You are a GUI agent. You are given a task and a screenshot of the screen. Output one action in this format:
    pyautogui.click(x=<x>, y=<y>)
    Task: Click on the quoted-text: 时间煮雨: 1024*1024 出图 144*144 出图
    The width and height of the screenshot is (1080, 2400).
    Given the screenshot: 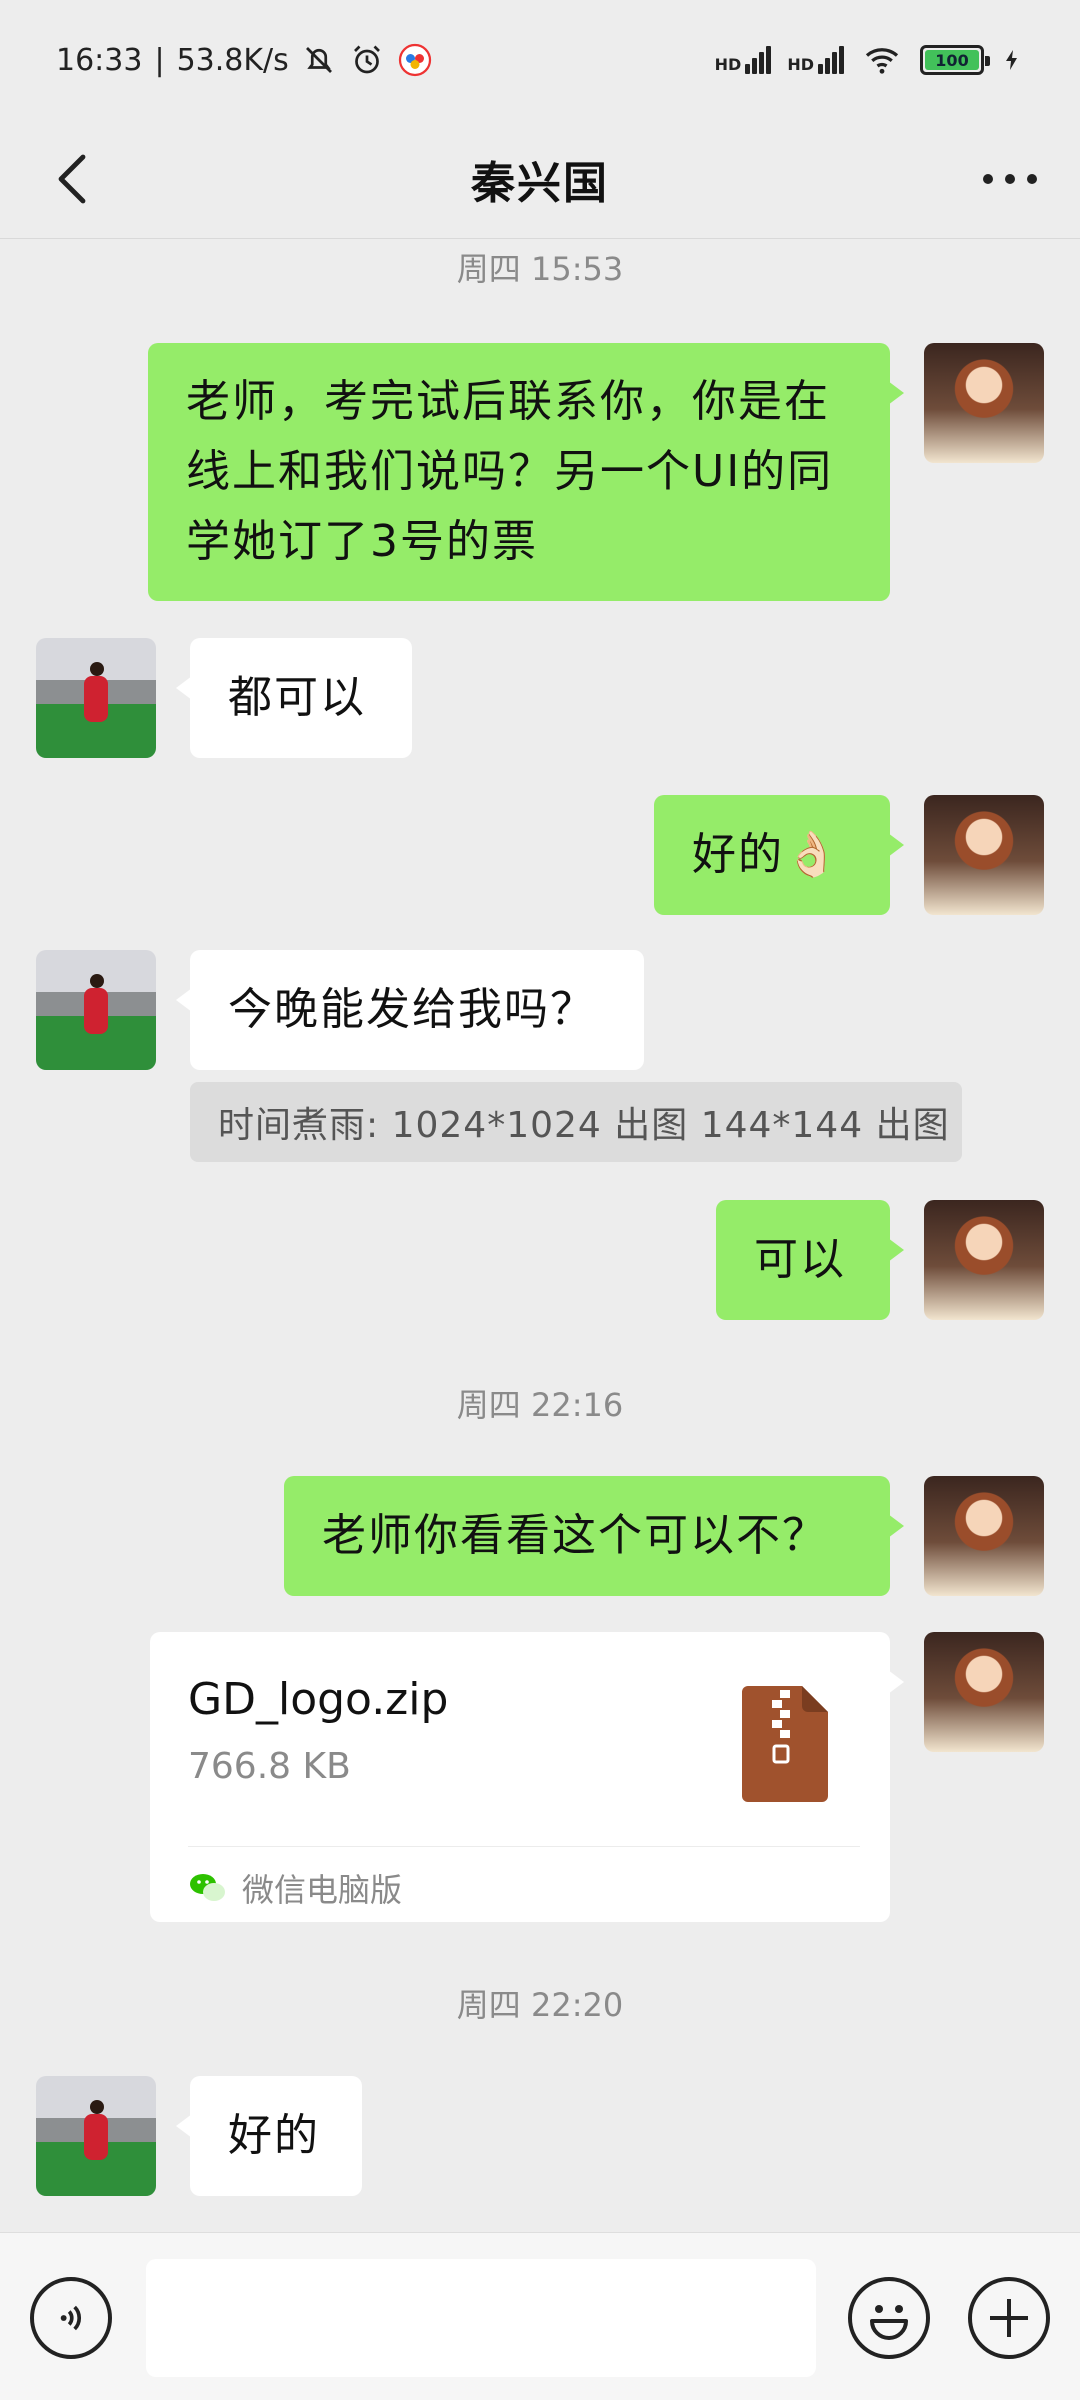 What is the action you would take?
    pyautogui.click(x=584, y=1125)
    